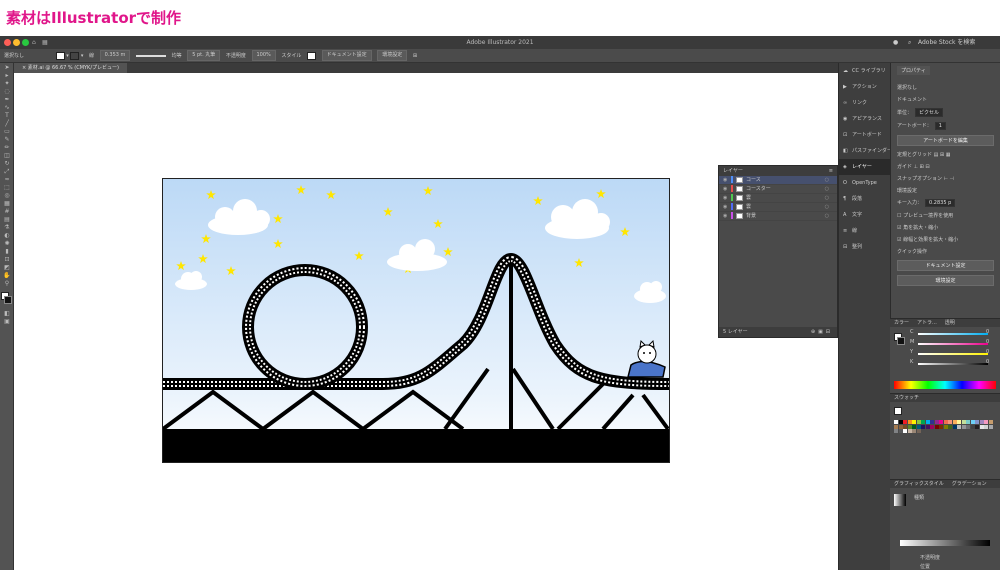 The width and height of the screenshot is (1000, 570). What do you see at coordinates (45, 42) in the screenshot?
I see `workspace-icon: ▦` at bounding box center [45, 42].